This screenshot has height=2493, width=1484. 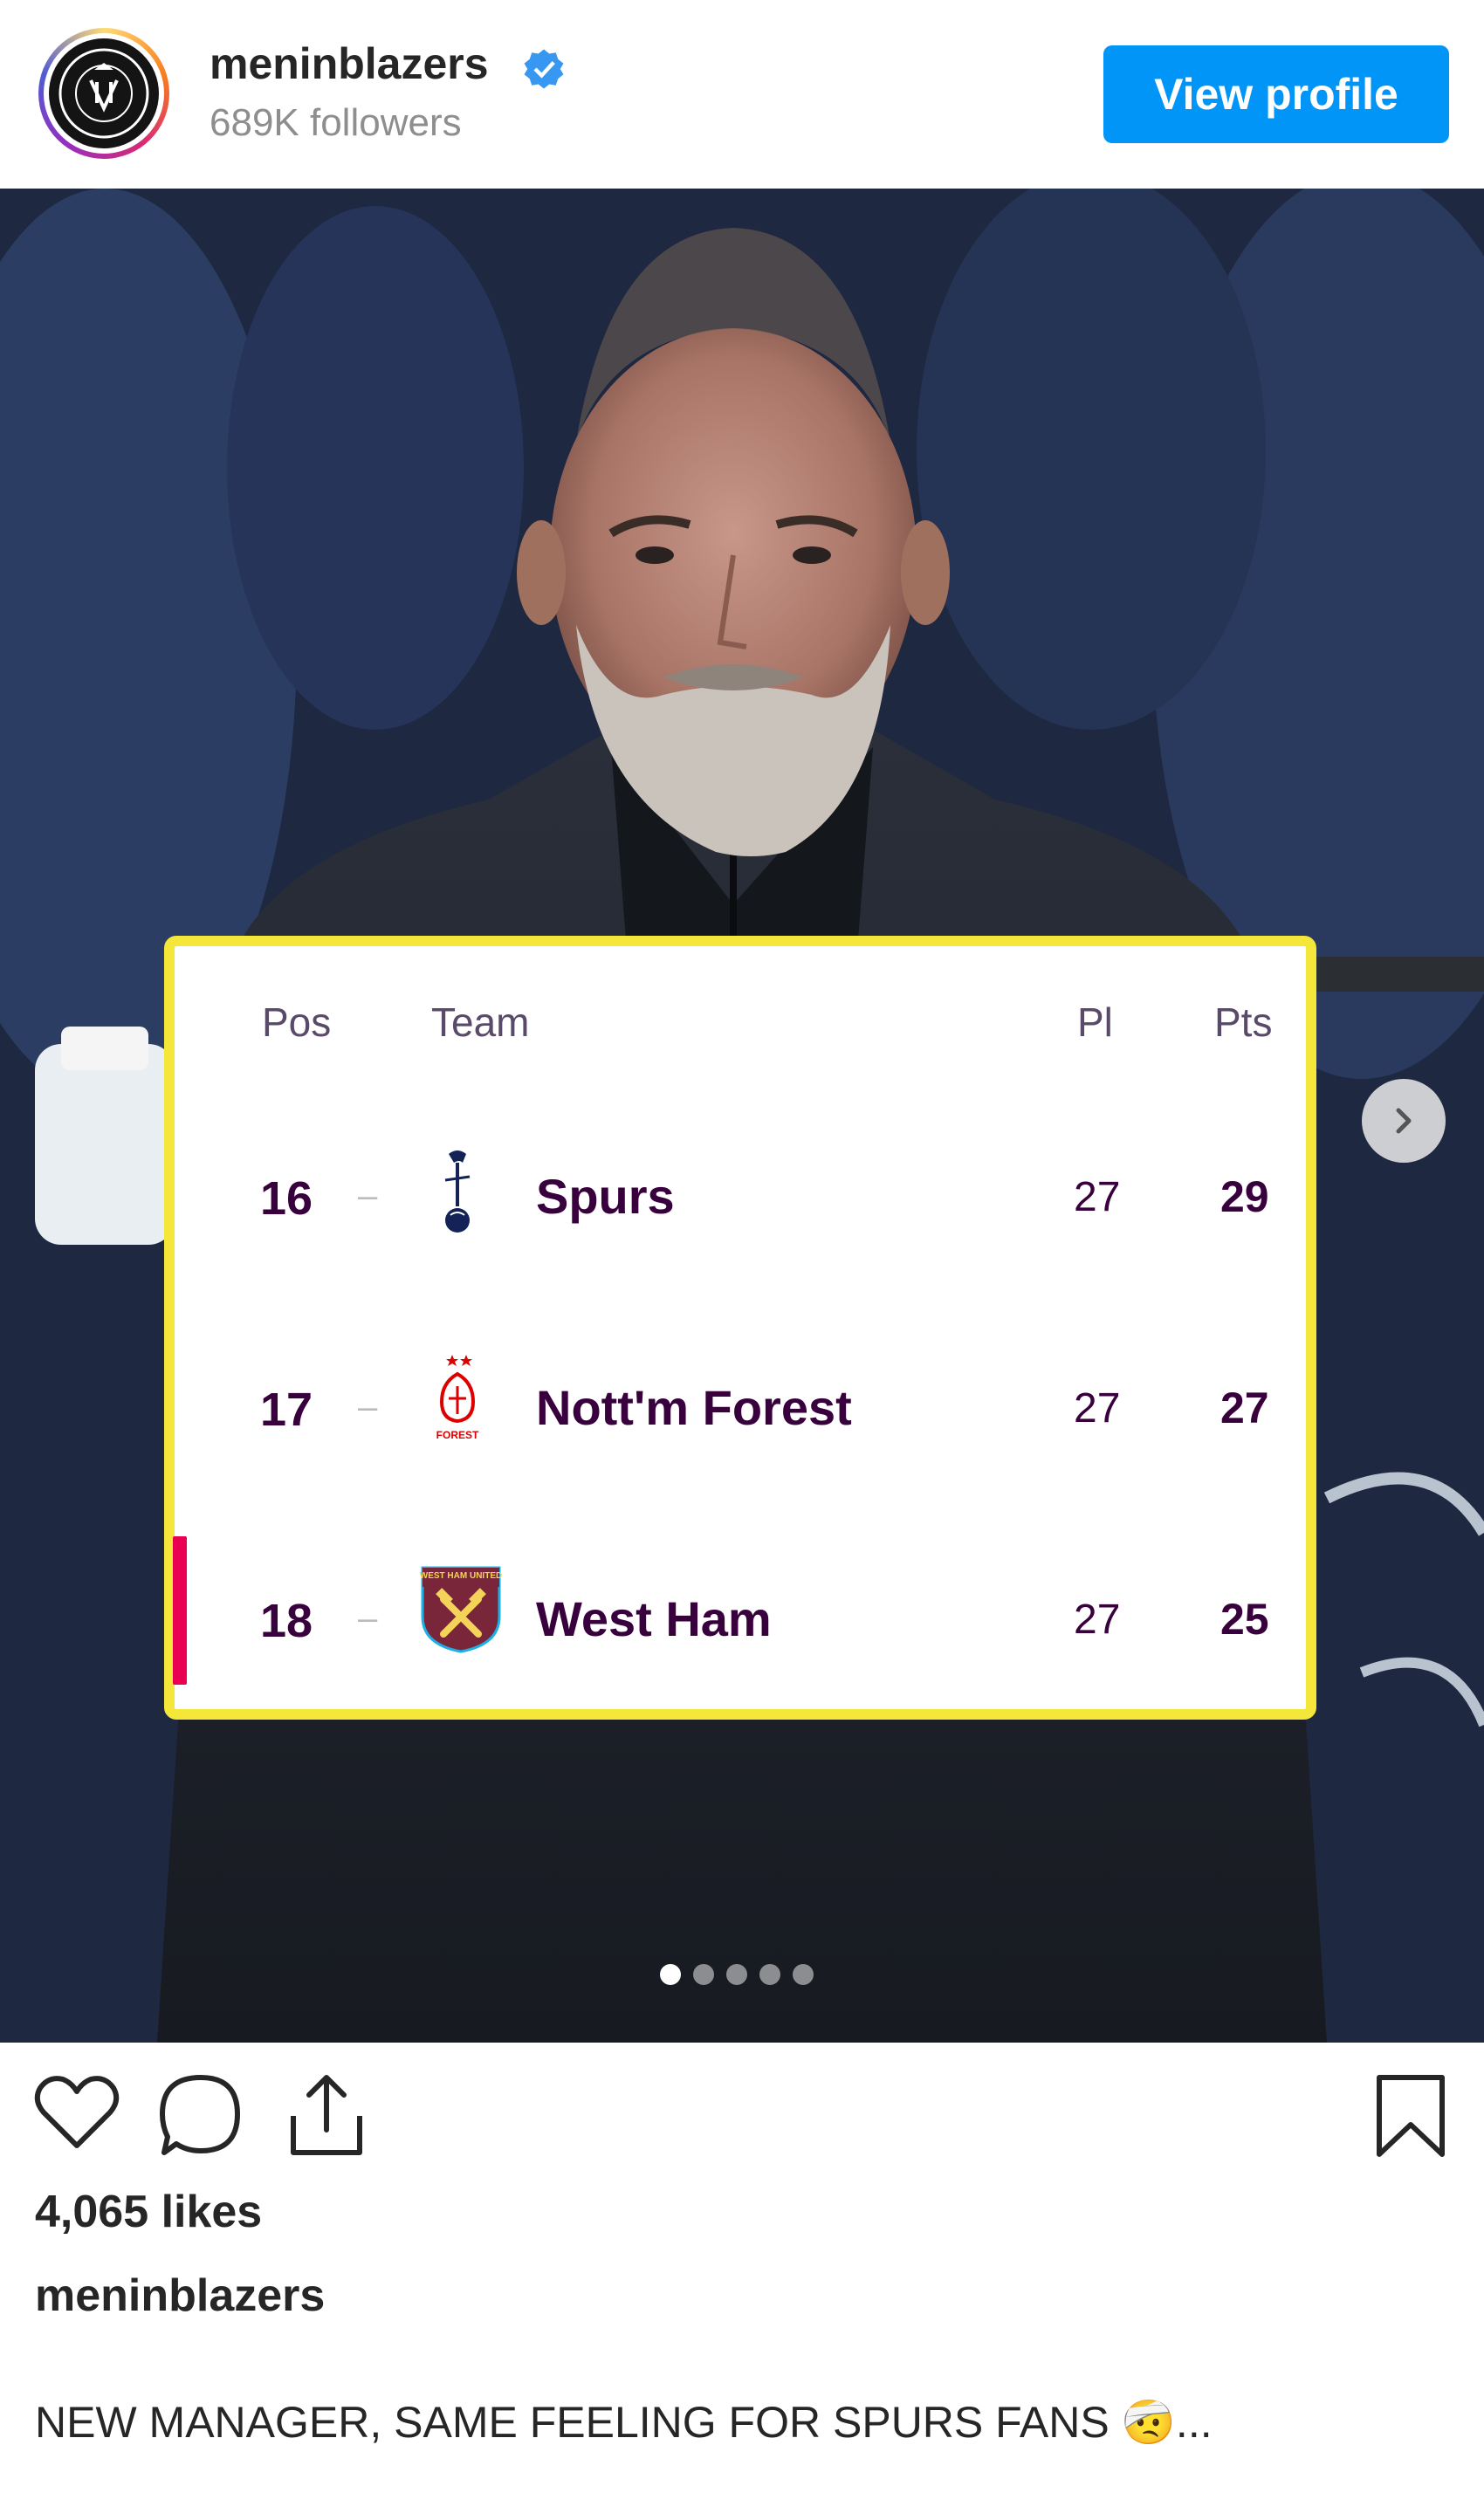 What do you see at coordinates (180, 1610) in the screenshot?
I see `relegation-zone-indicator` at bounding box center [180, 1610].